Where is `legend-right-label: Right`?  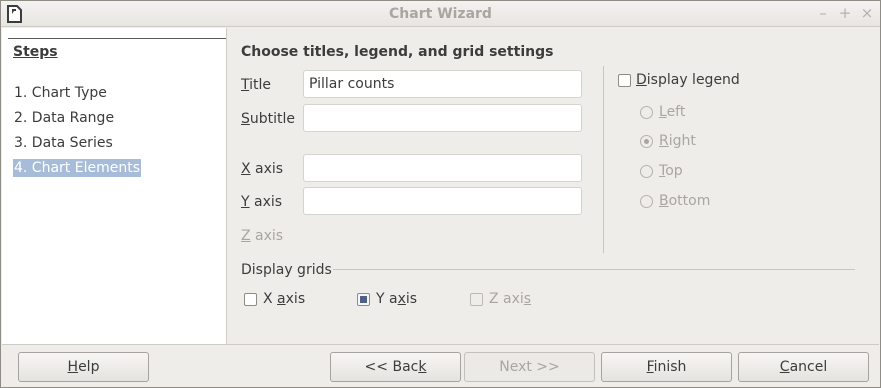
legend-right-label: Right is located at coordinates (677, 141).